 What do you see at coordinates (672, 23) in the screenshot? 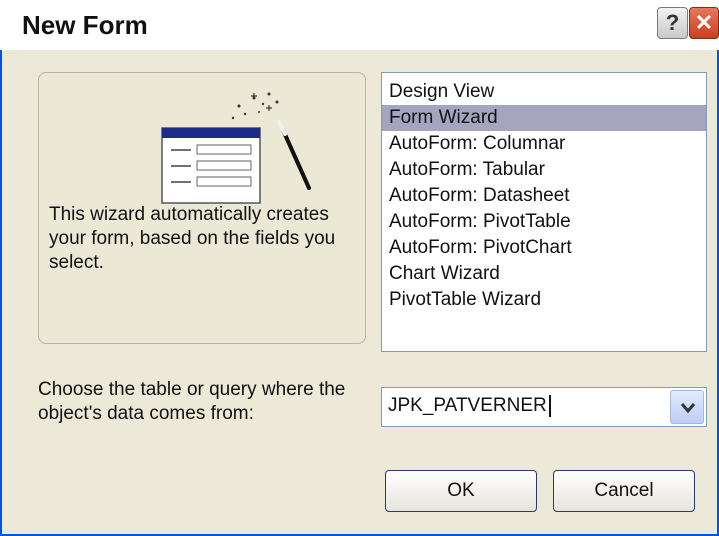
I see `help-button: ?` at bounding box center [672, 23].